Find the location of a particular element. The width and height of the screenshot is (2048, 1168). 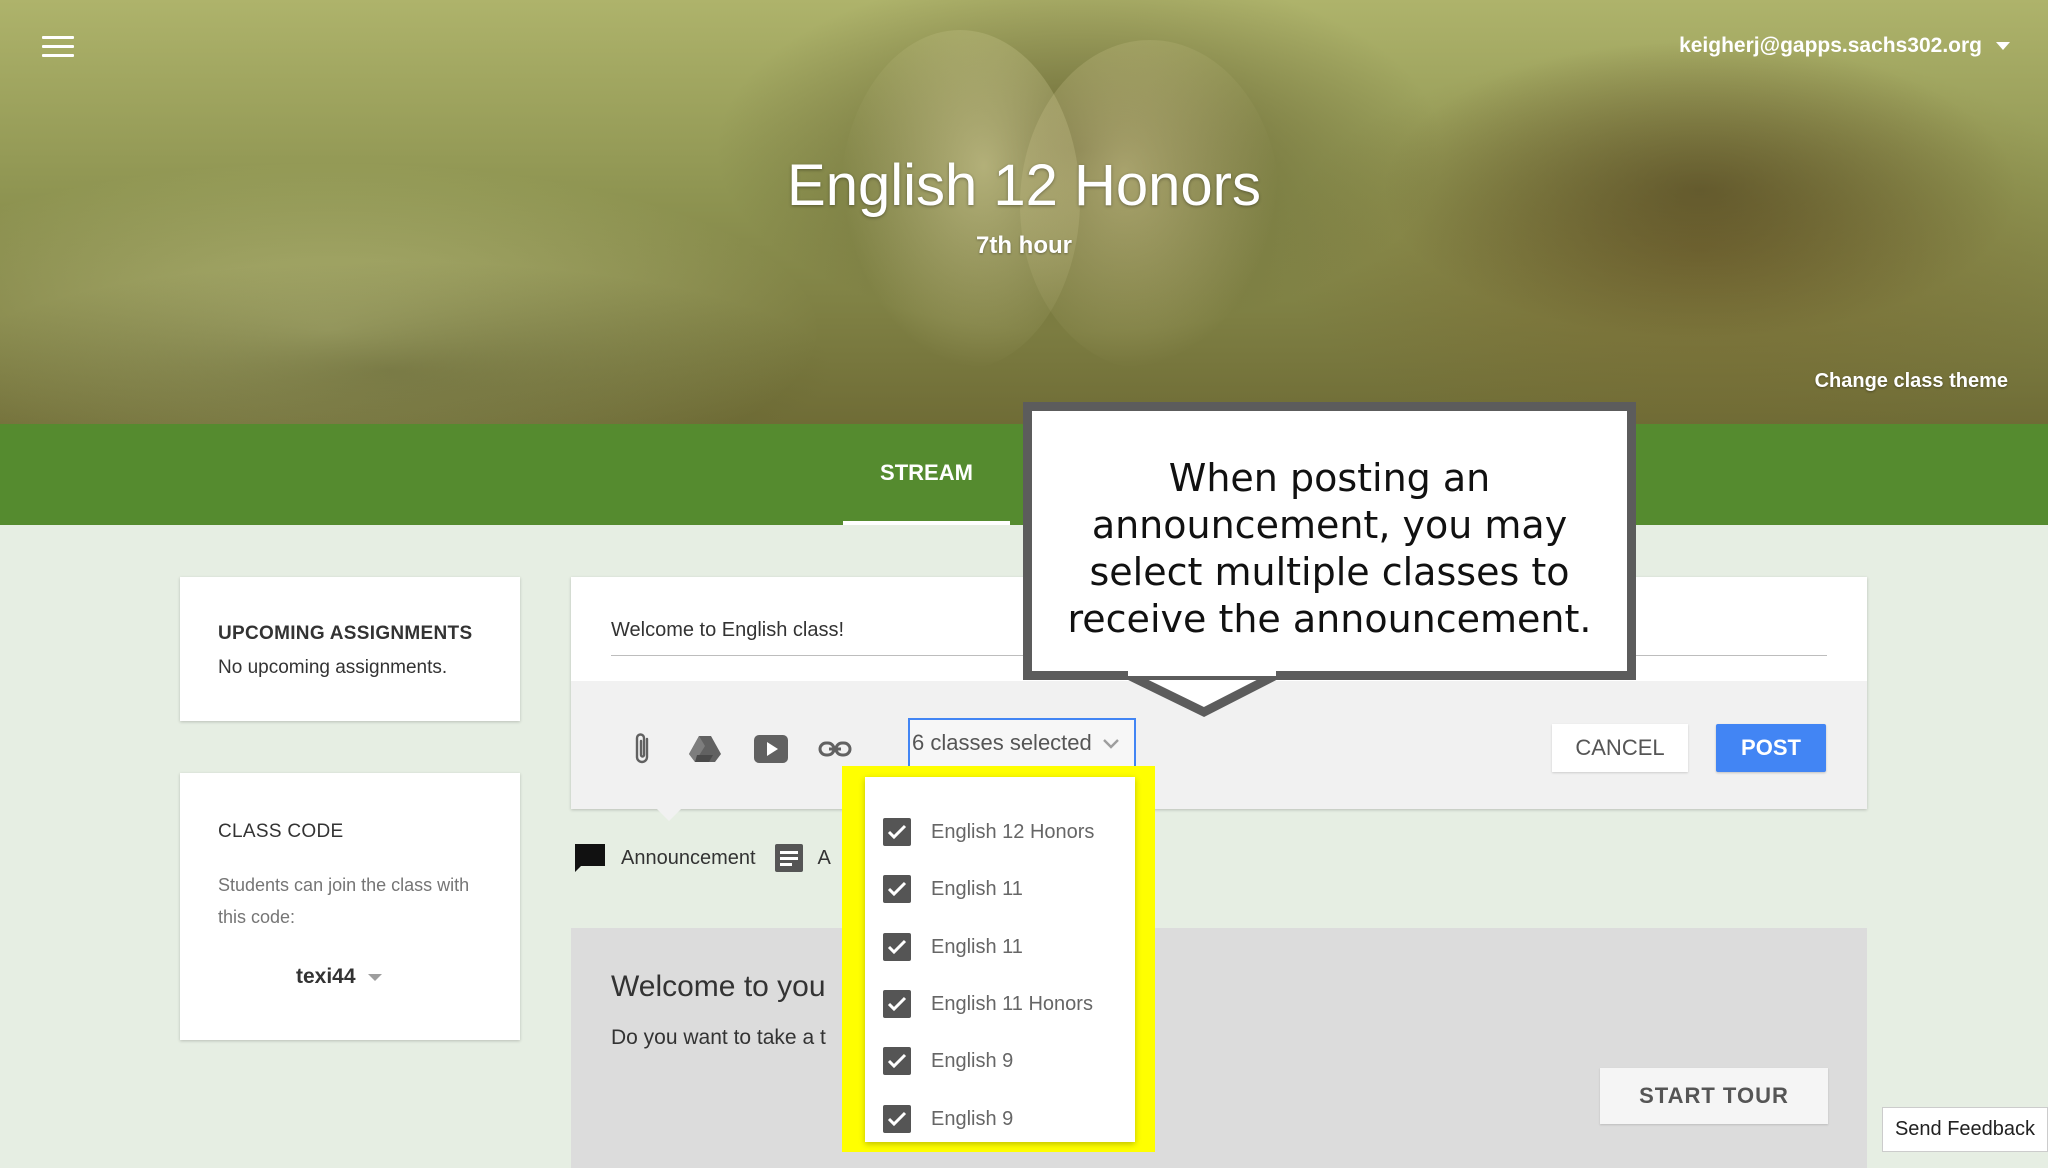

post-type-assignment: A is located at coordinates (802, 858).